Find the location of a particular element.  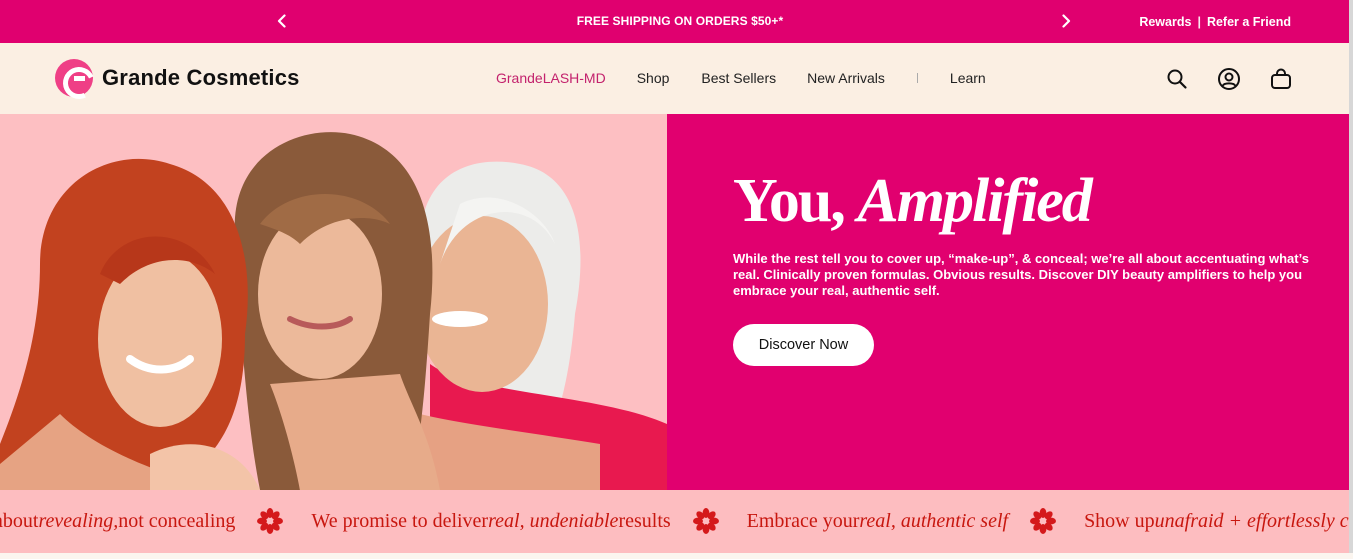

nav-item-grandelash-md: GrandeLASH-MD is located at coordinates (551, 78).